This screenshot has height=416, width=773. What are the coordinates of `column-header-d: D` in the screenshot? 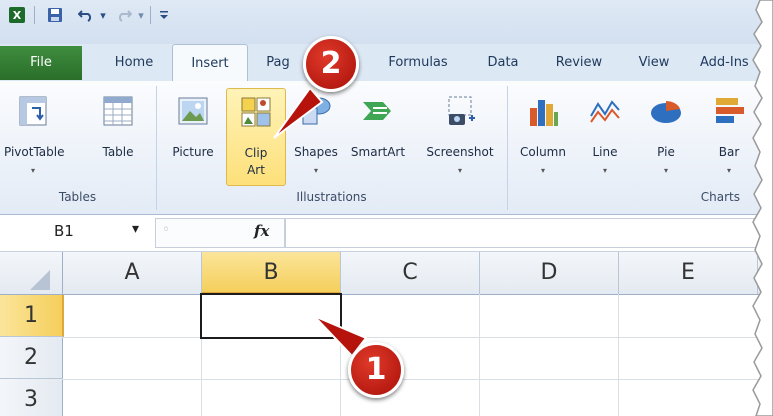 It's located at (549, 273).